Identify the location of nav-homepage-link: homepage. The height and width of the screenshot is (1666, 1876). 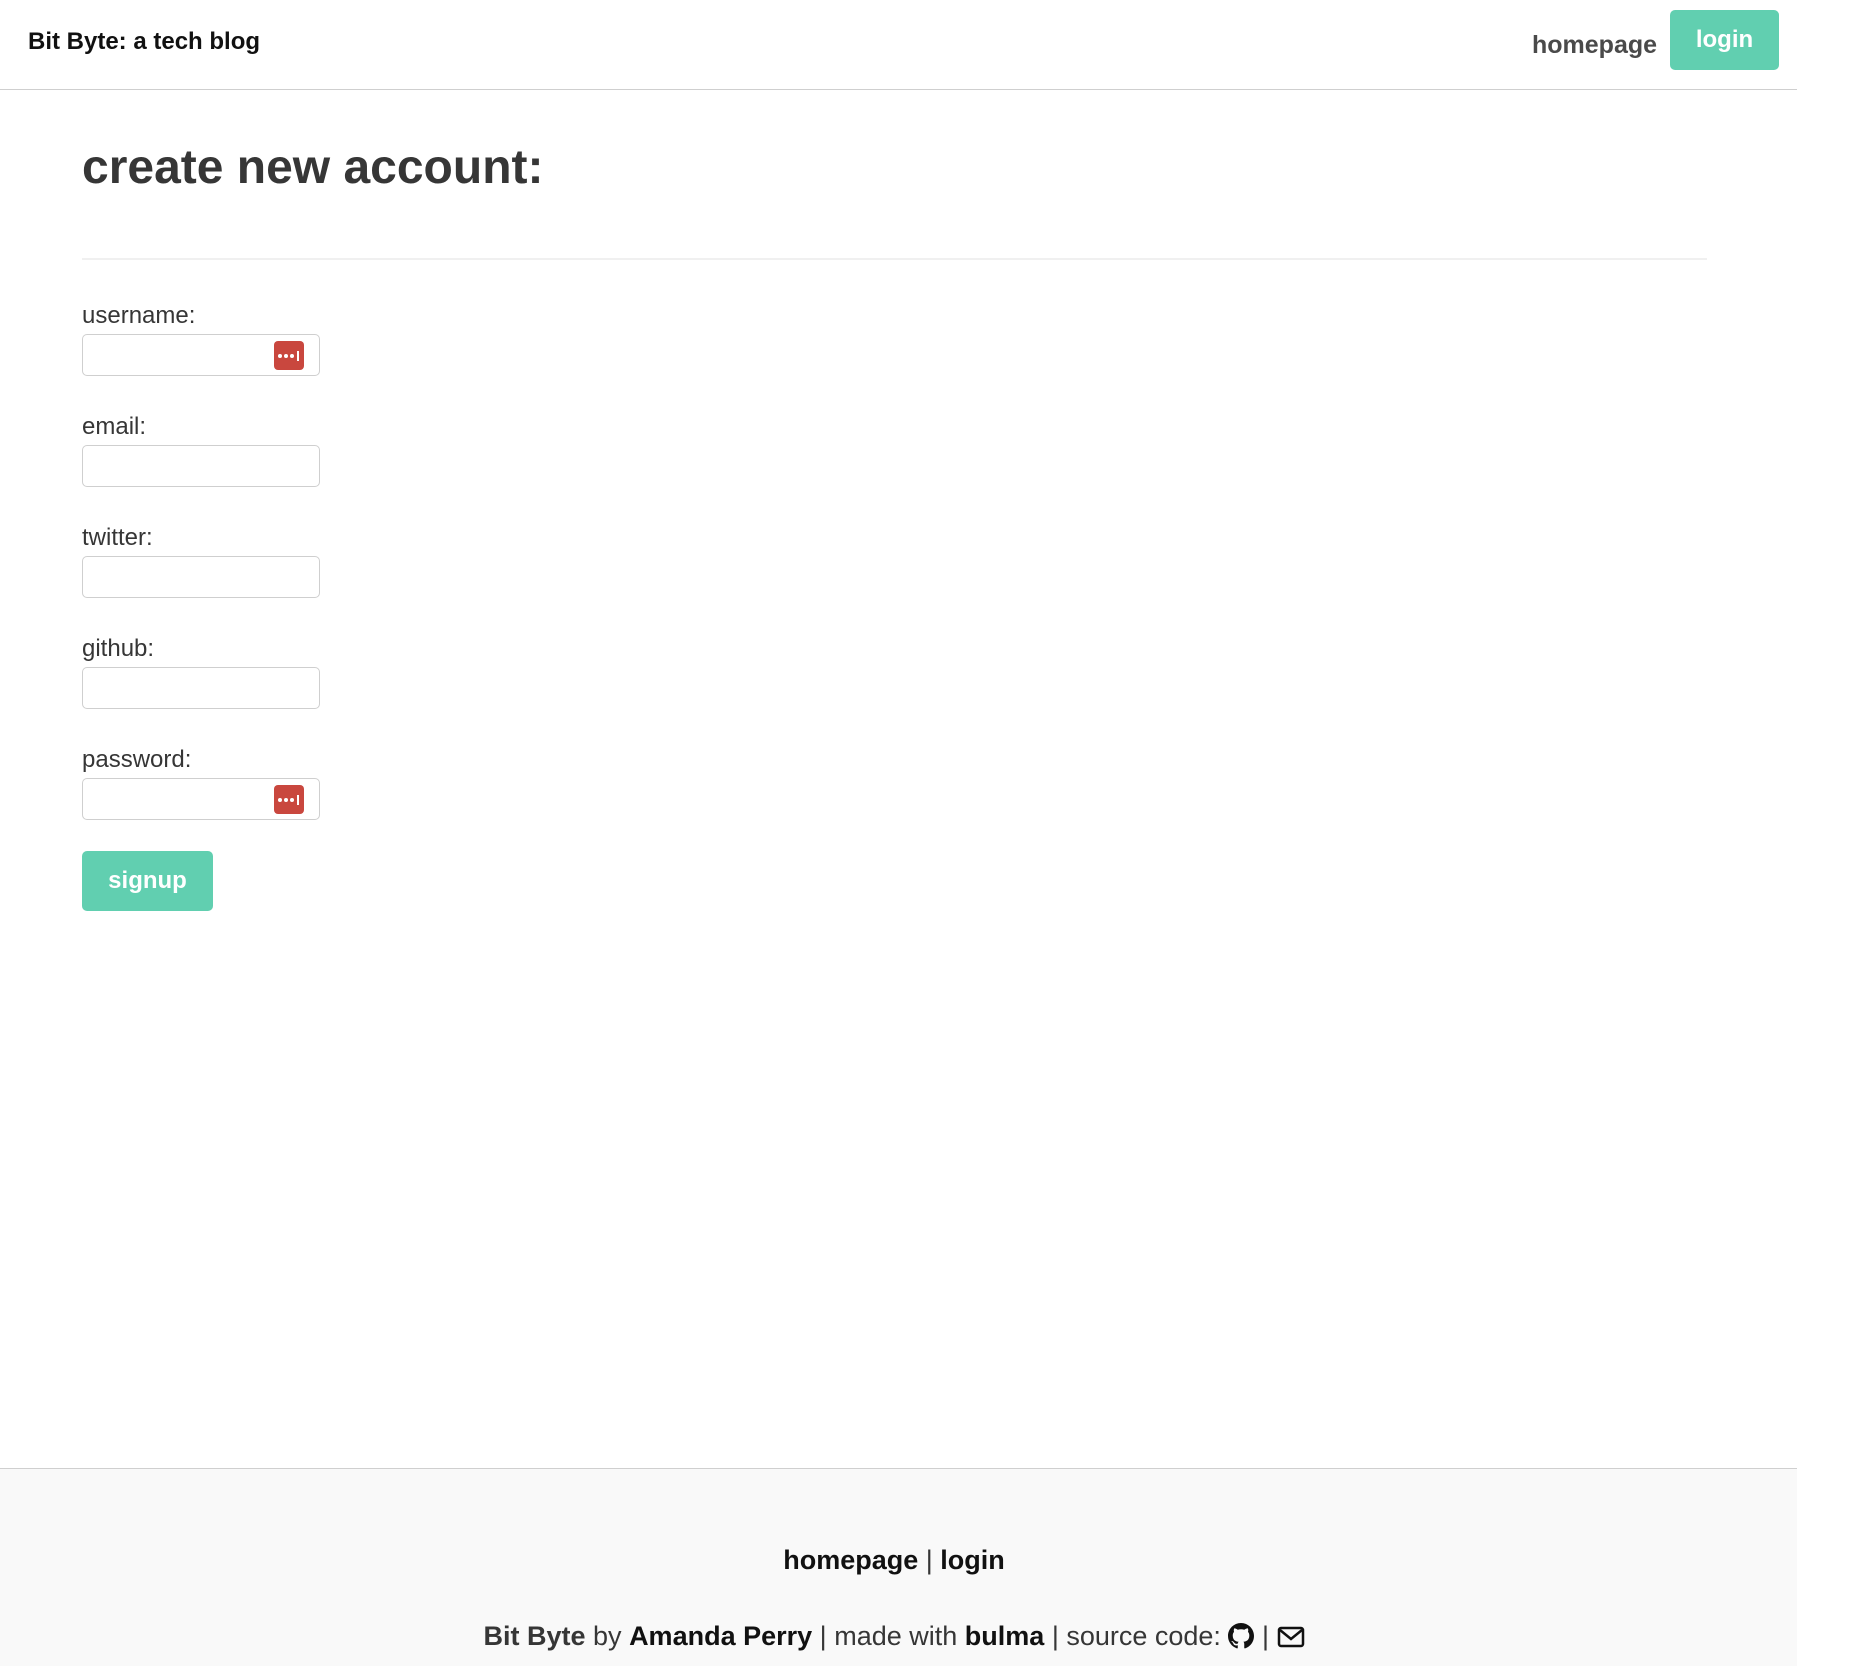
(1594, 45).